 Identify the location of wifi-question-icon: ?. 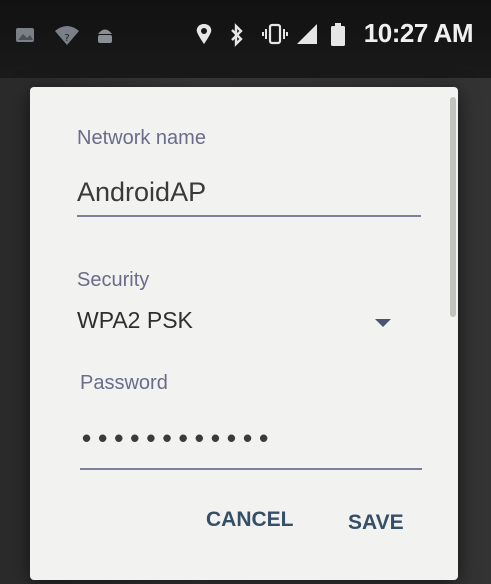
(66, 35).